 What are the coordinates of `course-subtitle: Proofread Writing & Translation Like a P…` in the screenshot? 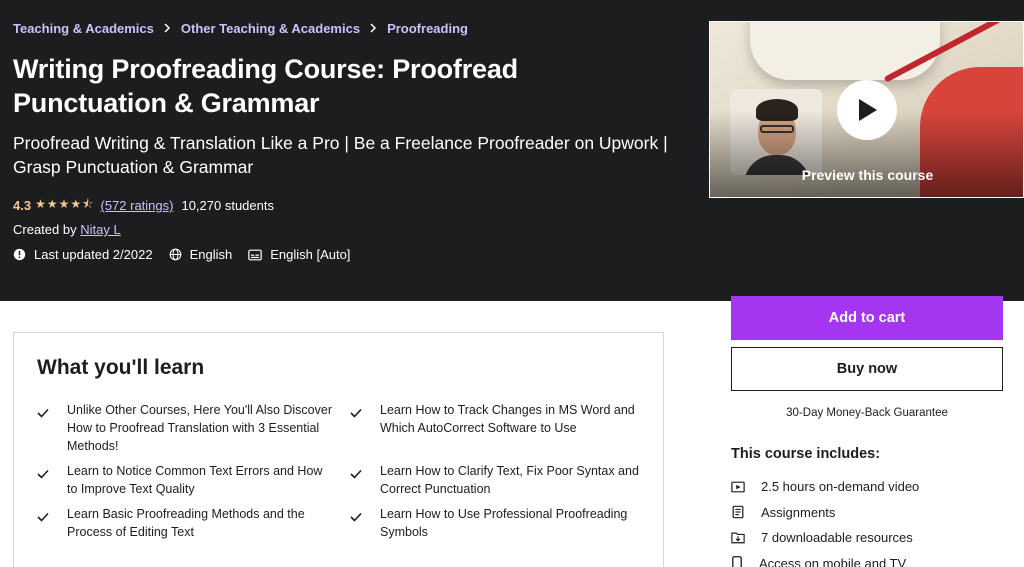 It's located at (340, 155).